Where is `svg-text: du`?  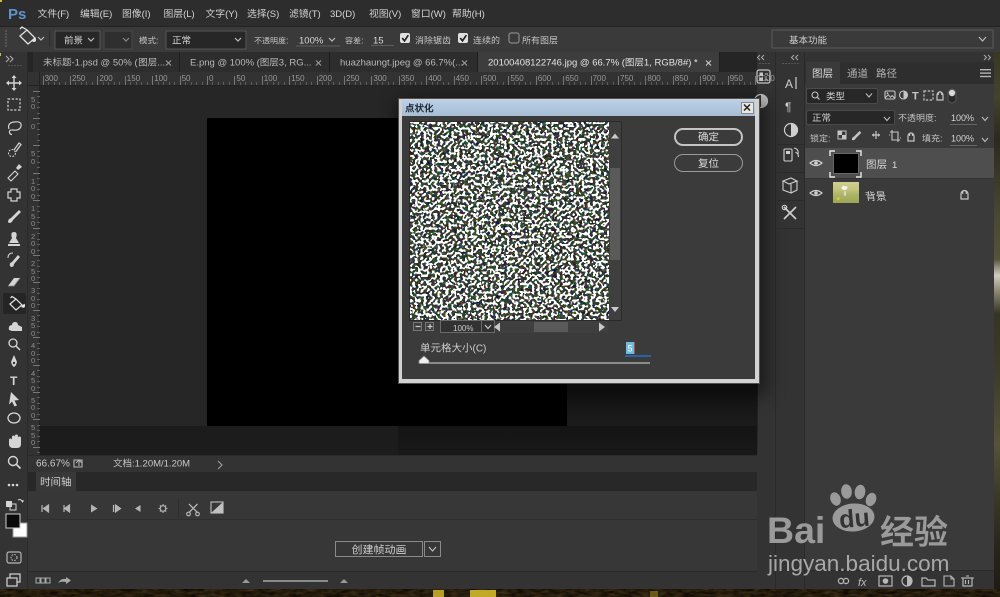 svg-text: du is located at coordinates (854, 519).